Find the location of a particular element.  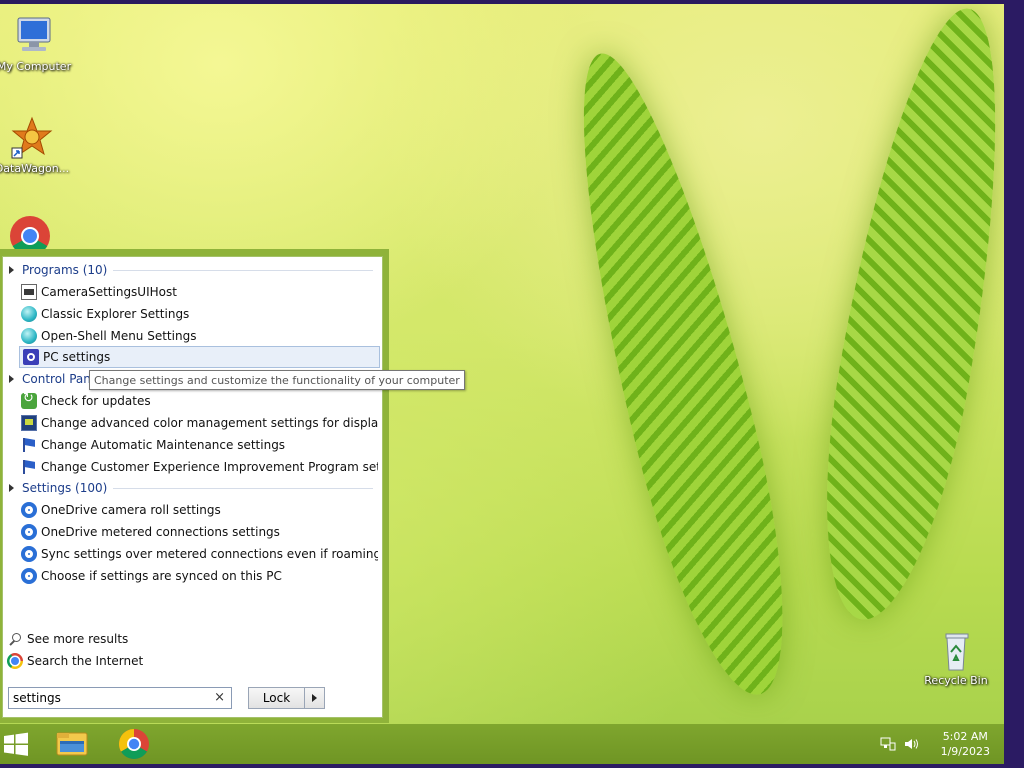

section-header-label: Programs (10) is located at coordinates (65, 270).